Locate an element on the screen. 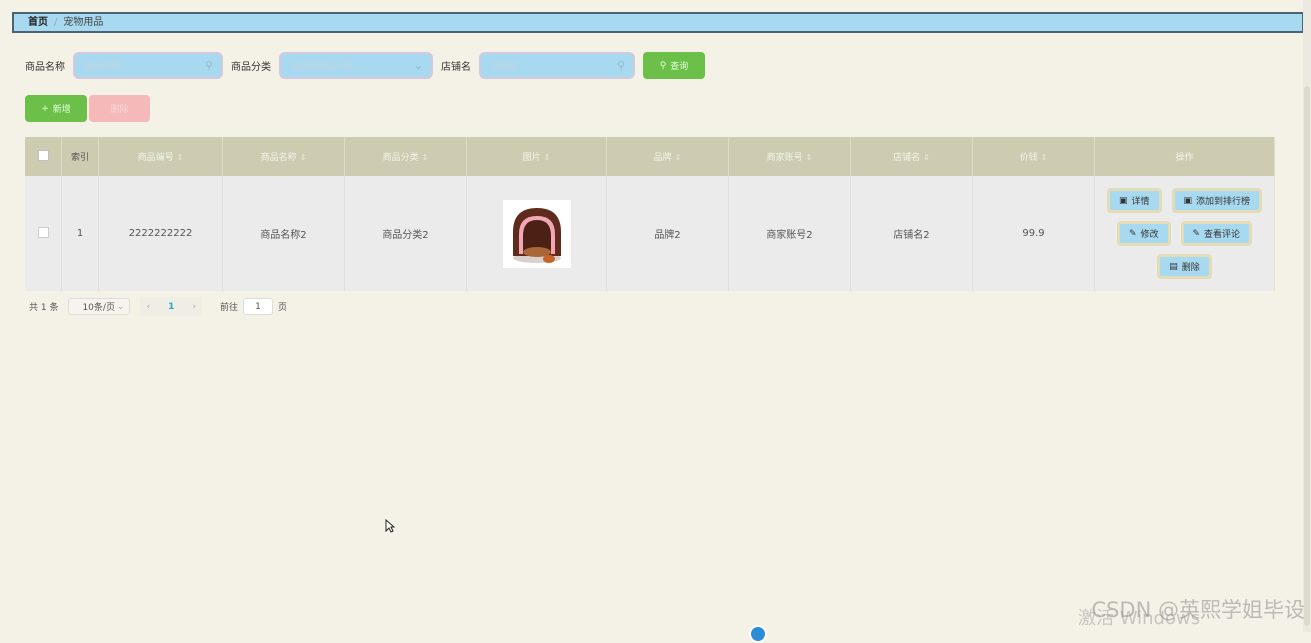  cell-brand: 品牌2 is located at coordinates (668, 233).